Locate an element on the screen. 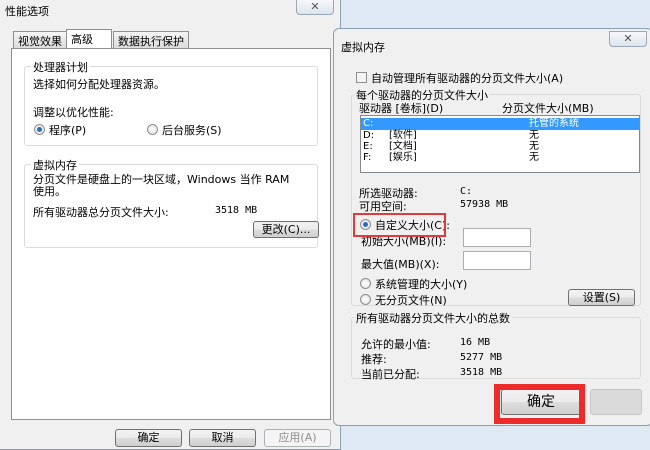 The height and width of the screenshot is (450, 650). recommended-value: 5277 MB is located at coordinates (481, 357).